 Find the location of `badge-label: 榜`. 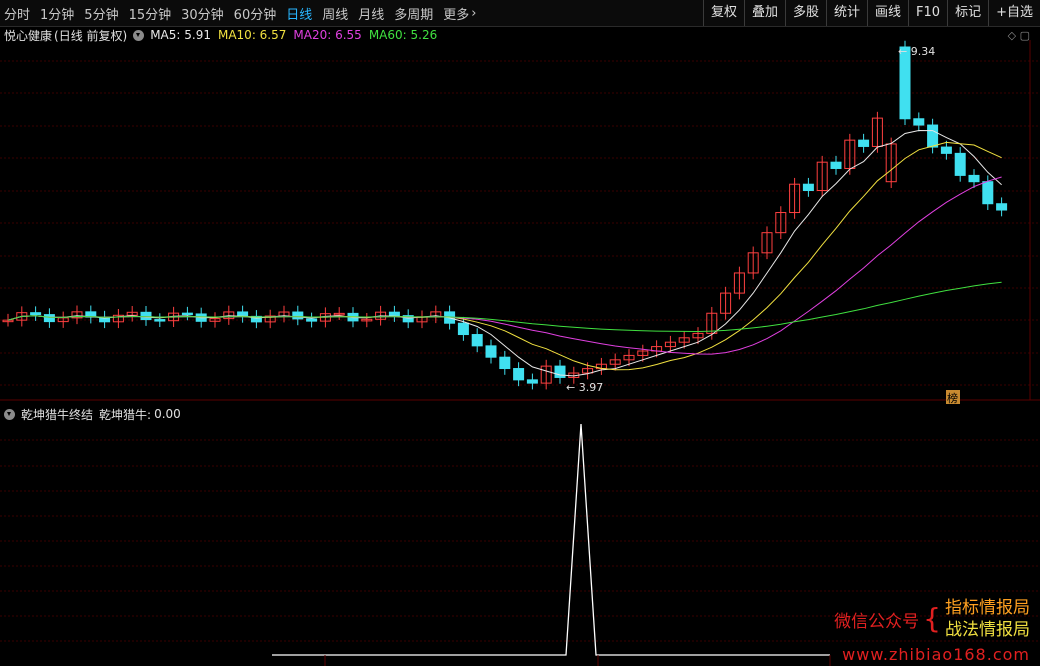

badge-label: 榜 is located at coordinates (952, 398).